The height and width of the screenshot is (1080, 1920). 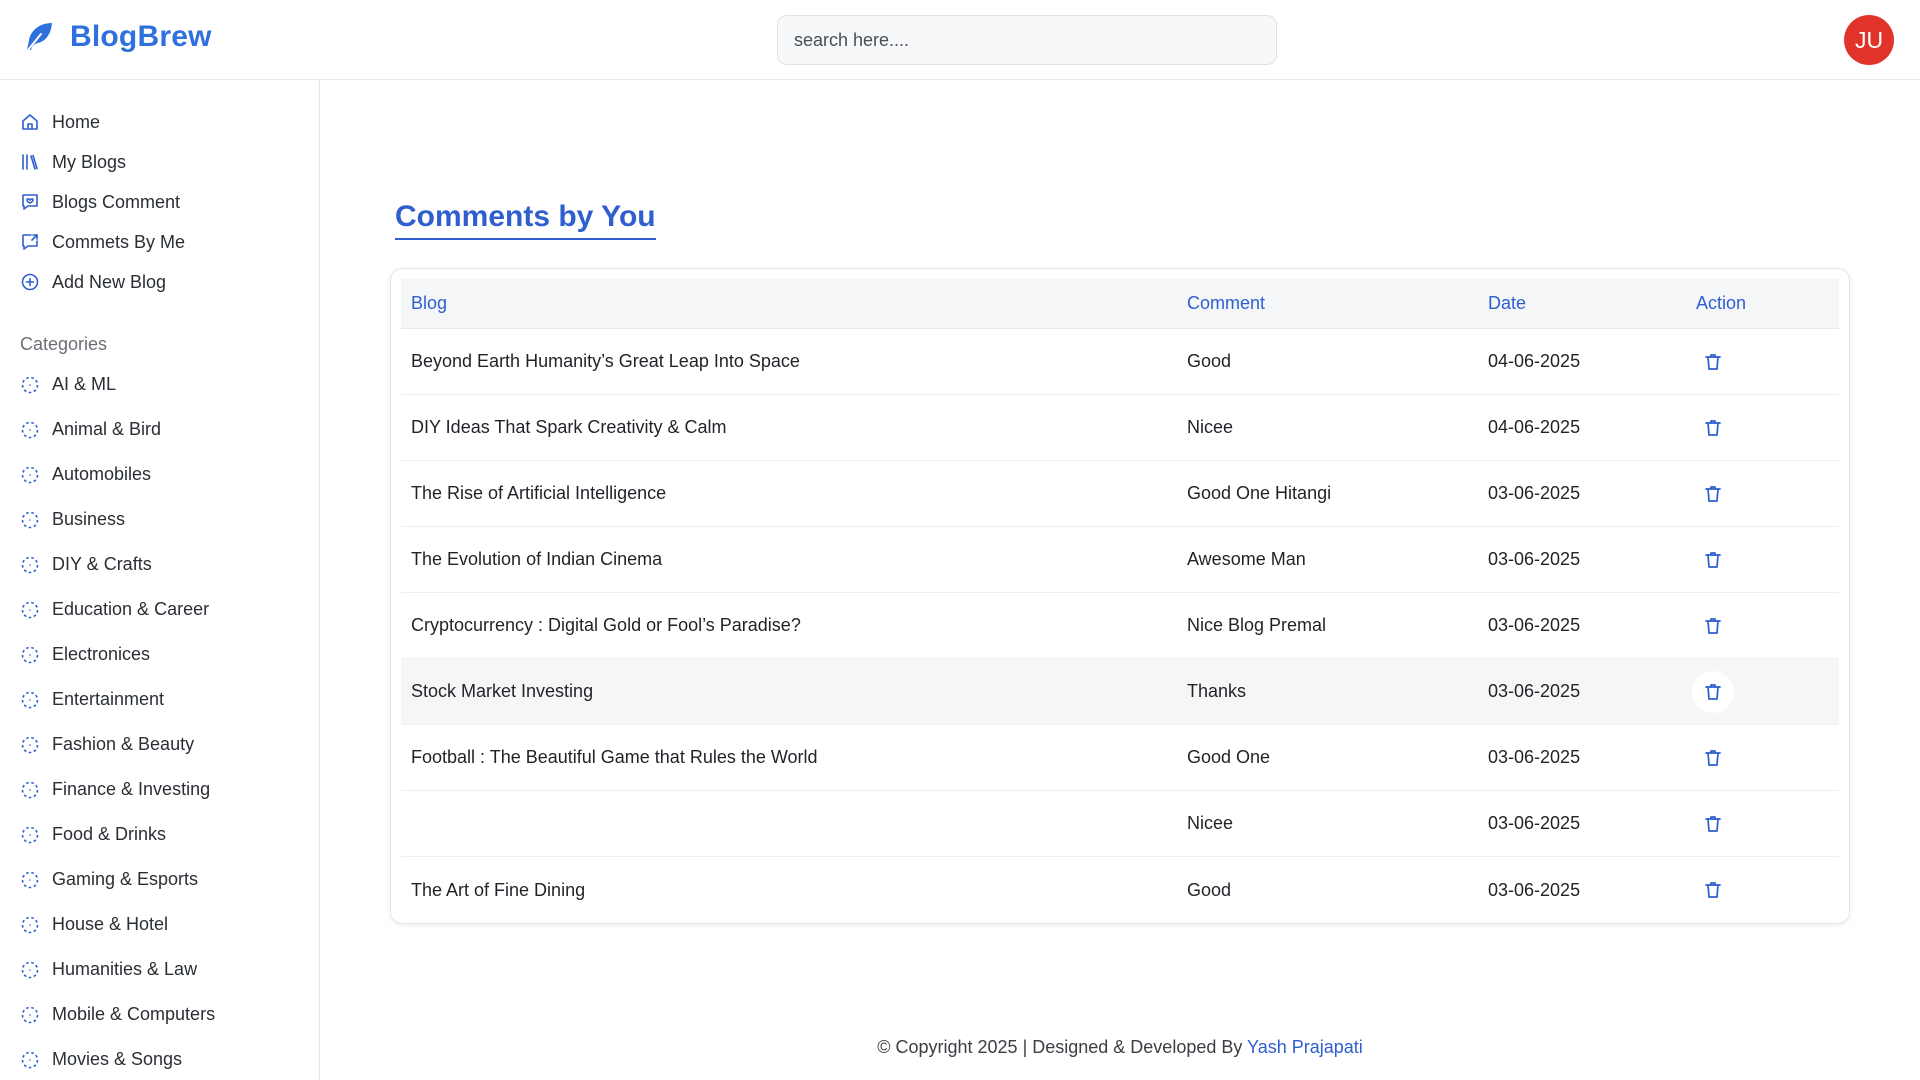 I want to click on column-header-blog: Blog, so click(x=429, y=303).